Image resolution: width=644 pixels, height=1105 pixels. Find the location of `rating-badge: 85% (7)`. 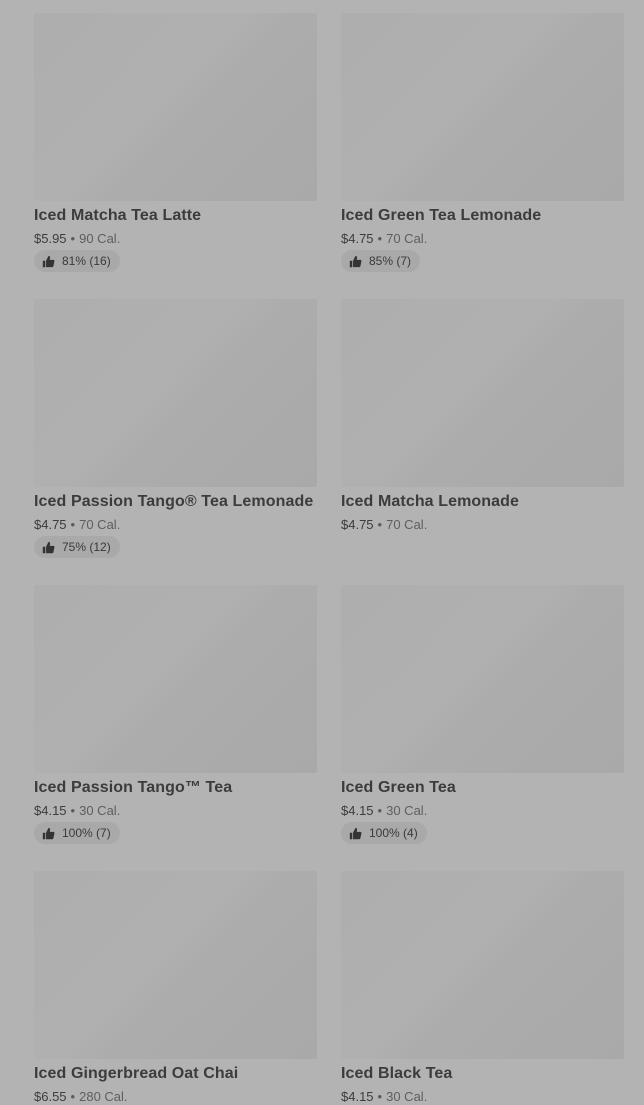

rating-badge: 85% (7) is located at coordinates (381, 261).